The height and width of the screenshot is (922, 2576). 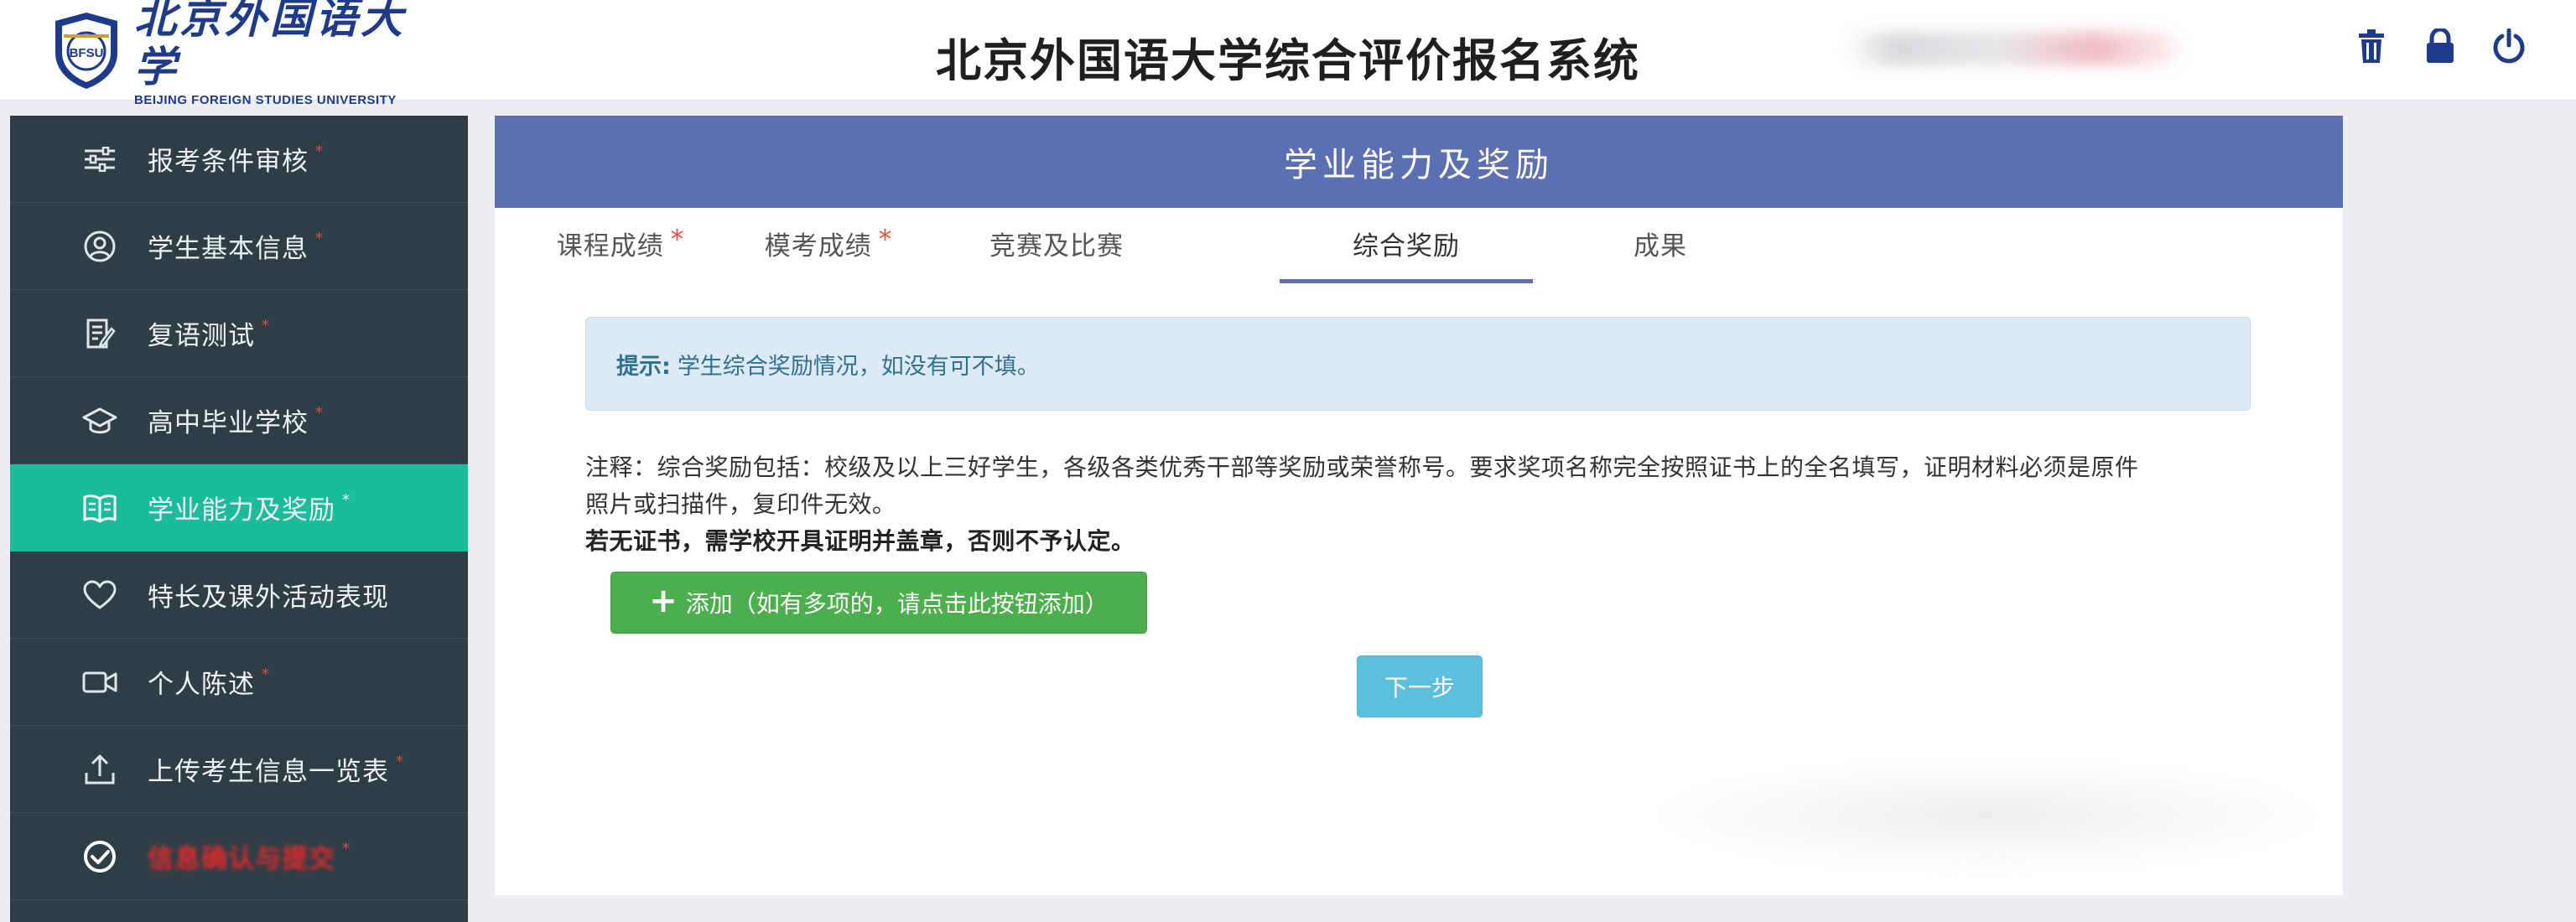 What do you see at coordinates (740, 504) in the screenshot?
I see `note-line: 照片或扫描件，复印件无效。` at bounding box center [740, 504].